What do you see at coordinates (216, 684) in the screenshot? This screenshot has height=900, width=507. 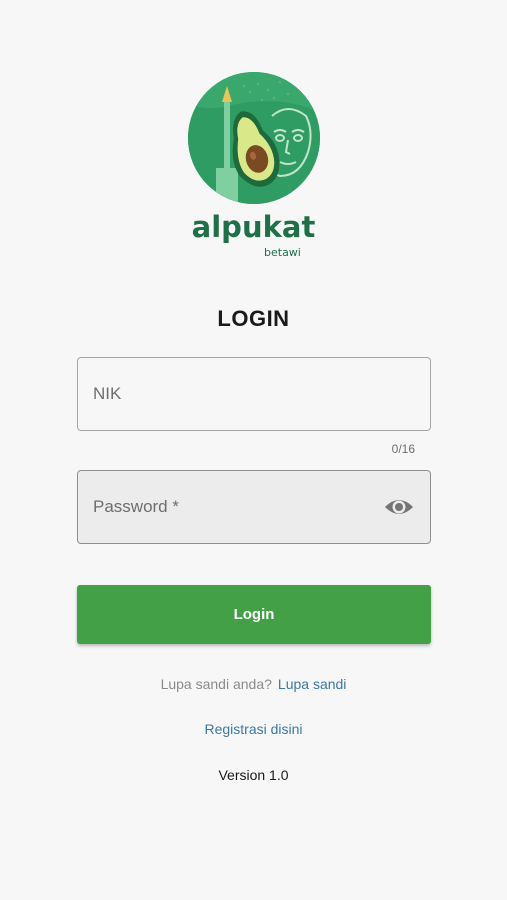 I see `forgot-password-question: Lupa sandi anda?` at bounding box center [216, 684].